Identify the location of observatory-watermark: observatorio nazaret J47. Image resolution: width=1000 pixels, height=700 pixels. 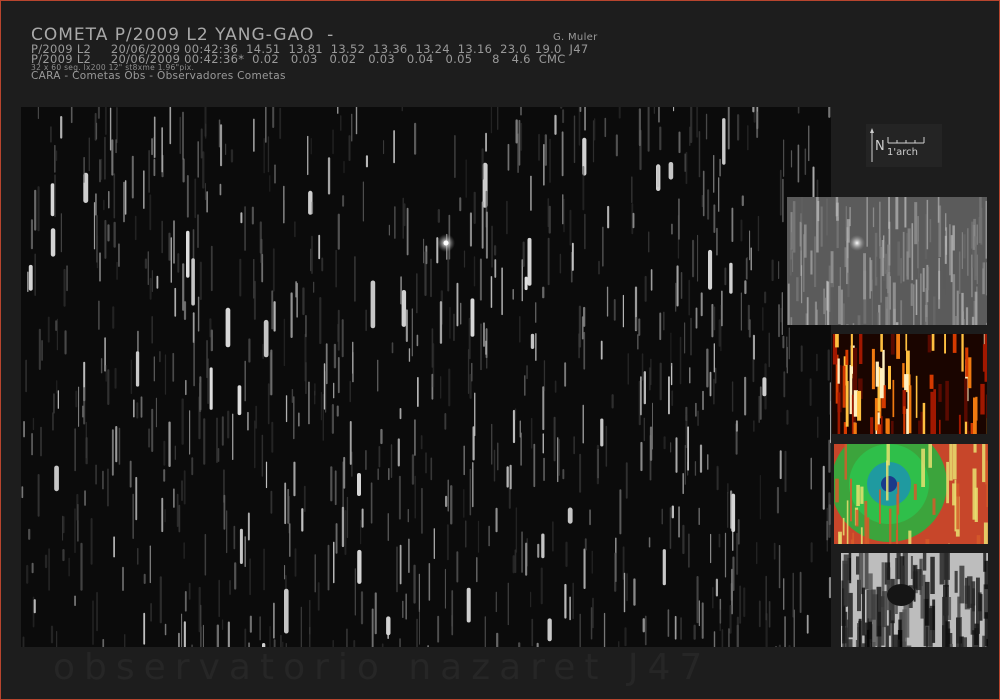
(382, 667).